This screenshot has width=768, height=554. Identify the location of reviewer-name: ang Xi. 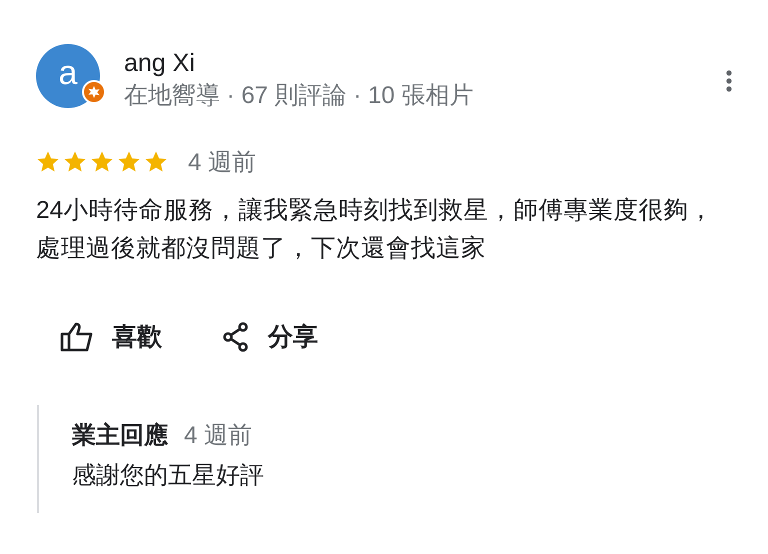
(409, 63).